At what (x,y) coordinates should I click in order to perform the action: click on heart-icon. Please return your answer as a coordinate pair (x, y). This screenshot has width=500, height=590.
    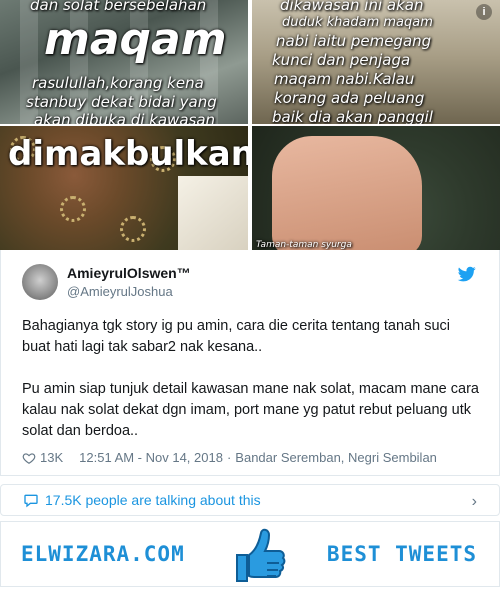
    Looking at the image, I should click on (29, 458).